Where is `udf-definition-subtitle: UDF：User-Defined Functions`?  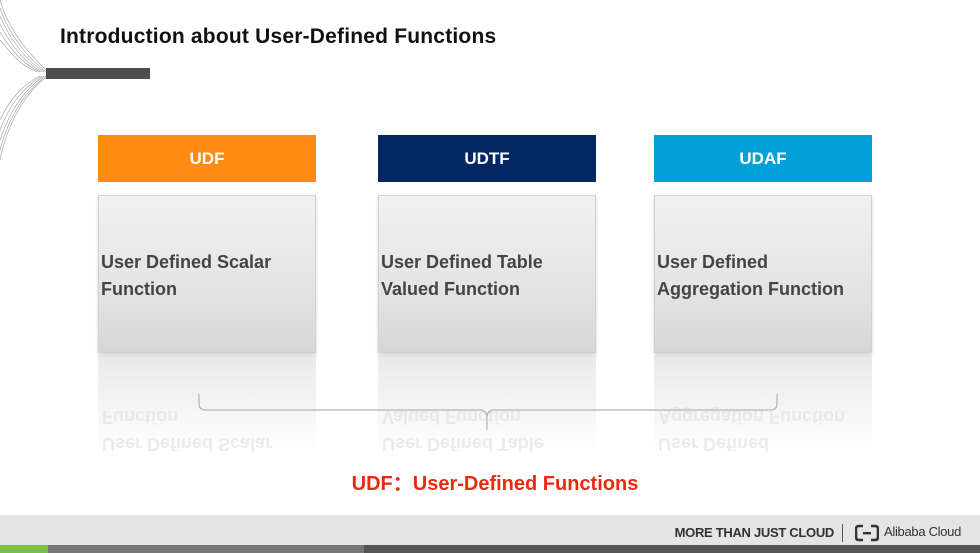 udf-definition-subtitle: UDF：User-Defined Functions is located at coordinates (495, 484).